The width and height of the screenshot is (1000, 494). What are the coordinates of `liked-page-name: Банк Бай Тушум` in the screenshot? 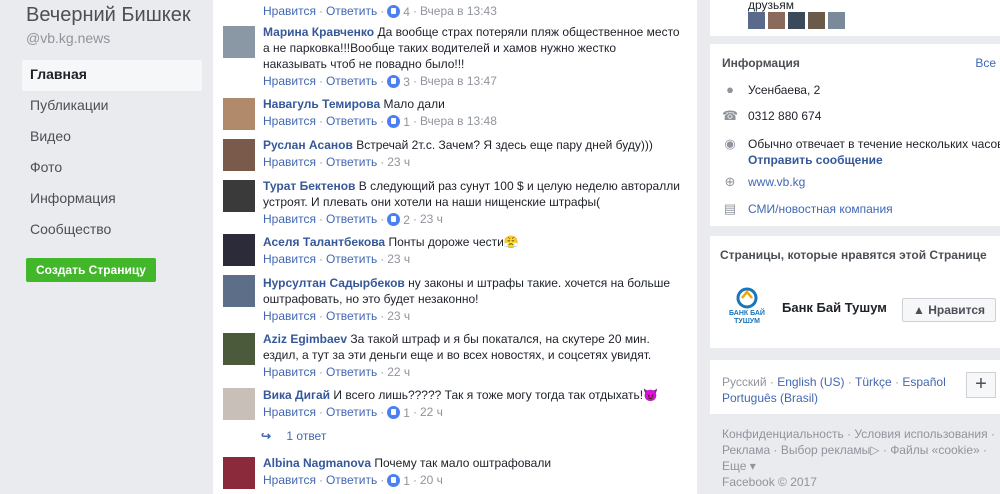 It's located at (834, 307).